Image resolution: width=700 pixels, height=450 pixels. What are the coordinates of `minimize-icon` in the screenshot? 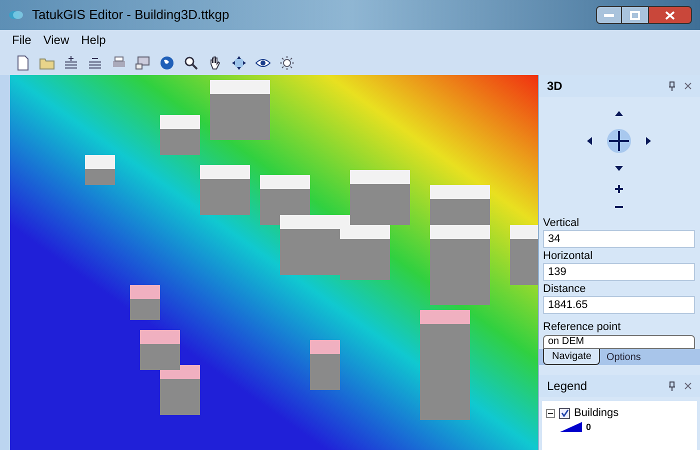 It's located at (609, 15).